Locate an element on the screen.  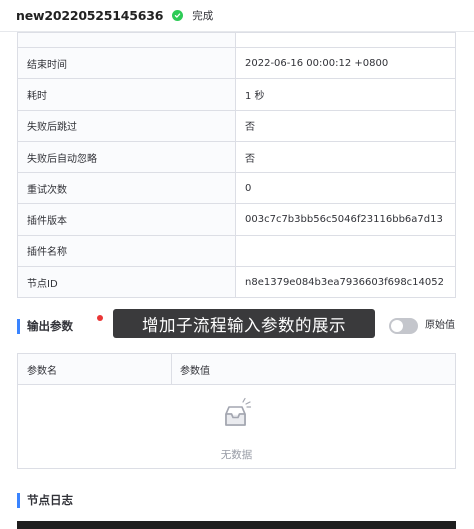
info-key: 重试次数 is located at coordinates (126, 188).